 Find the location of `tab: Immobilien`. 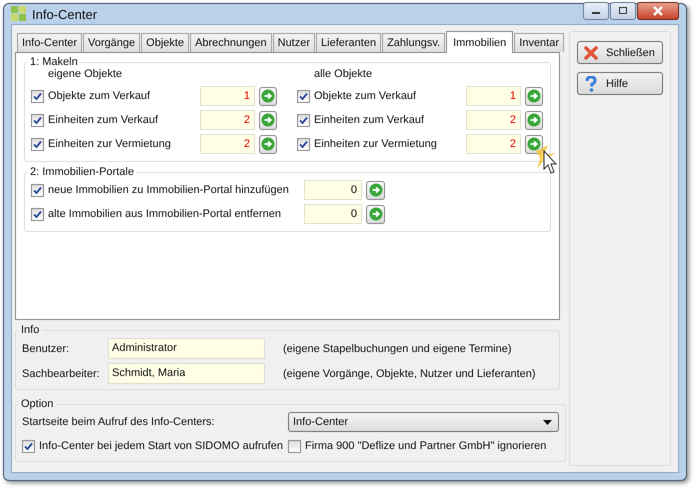

tab: Immobilien is located at coordinates (480, 42).